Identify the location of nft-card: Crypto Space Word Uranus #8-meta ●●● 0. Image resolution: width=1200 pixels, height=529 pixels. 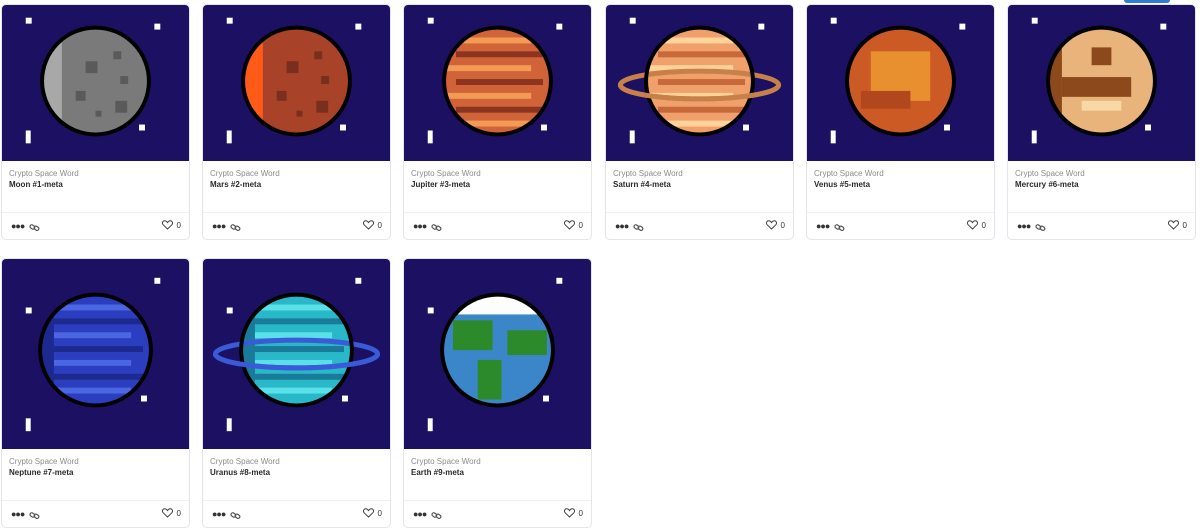
(296, 393).